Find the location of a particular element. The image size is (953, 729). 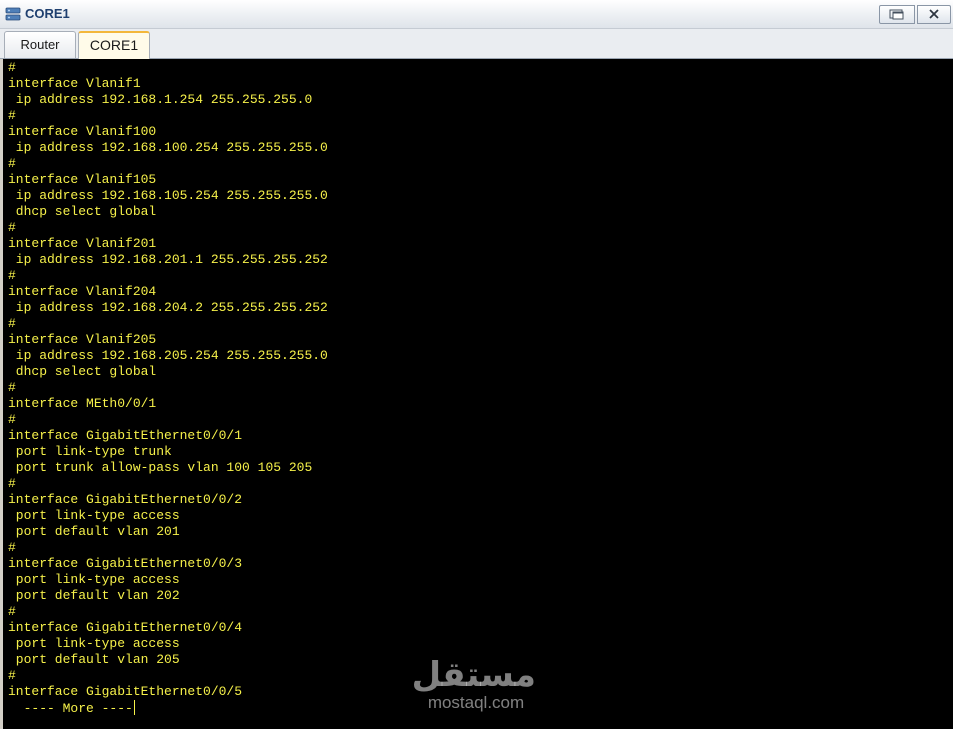

tab-router: Router is located at coordinates (40, 44).